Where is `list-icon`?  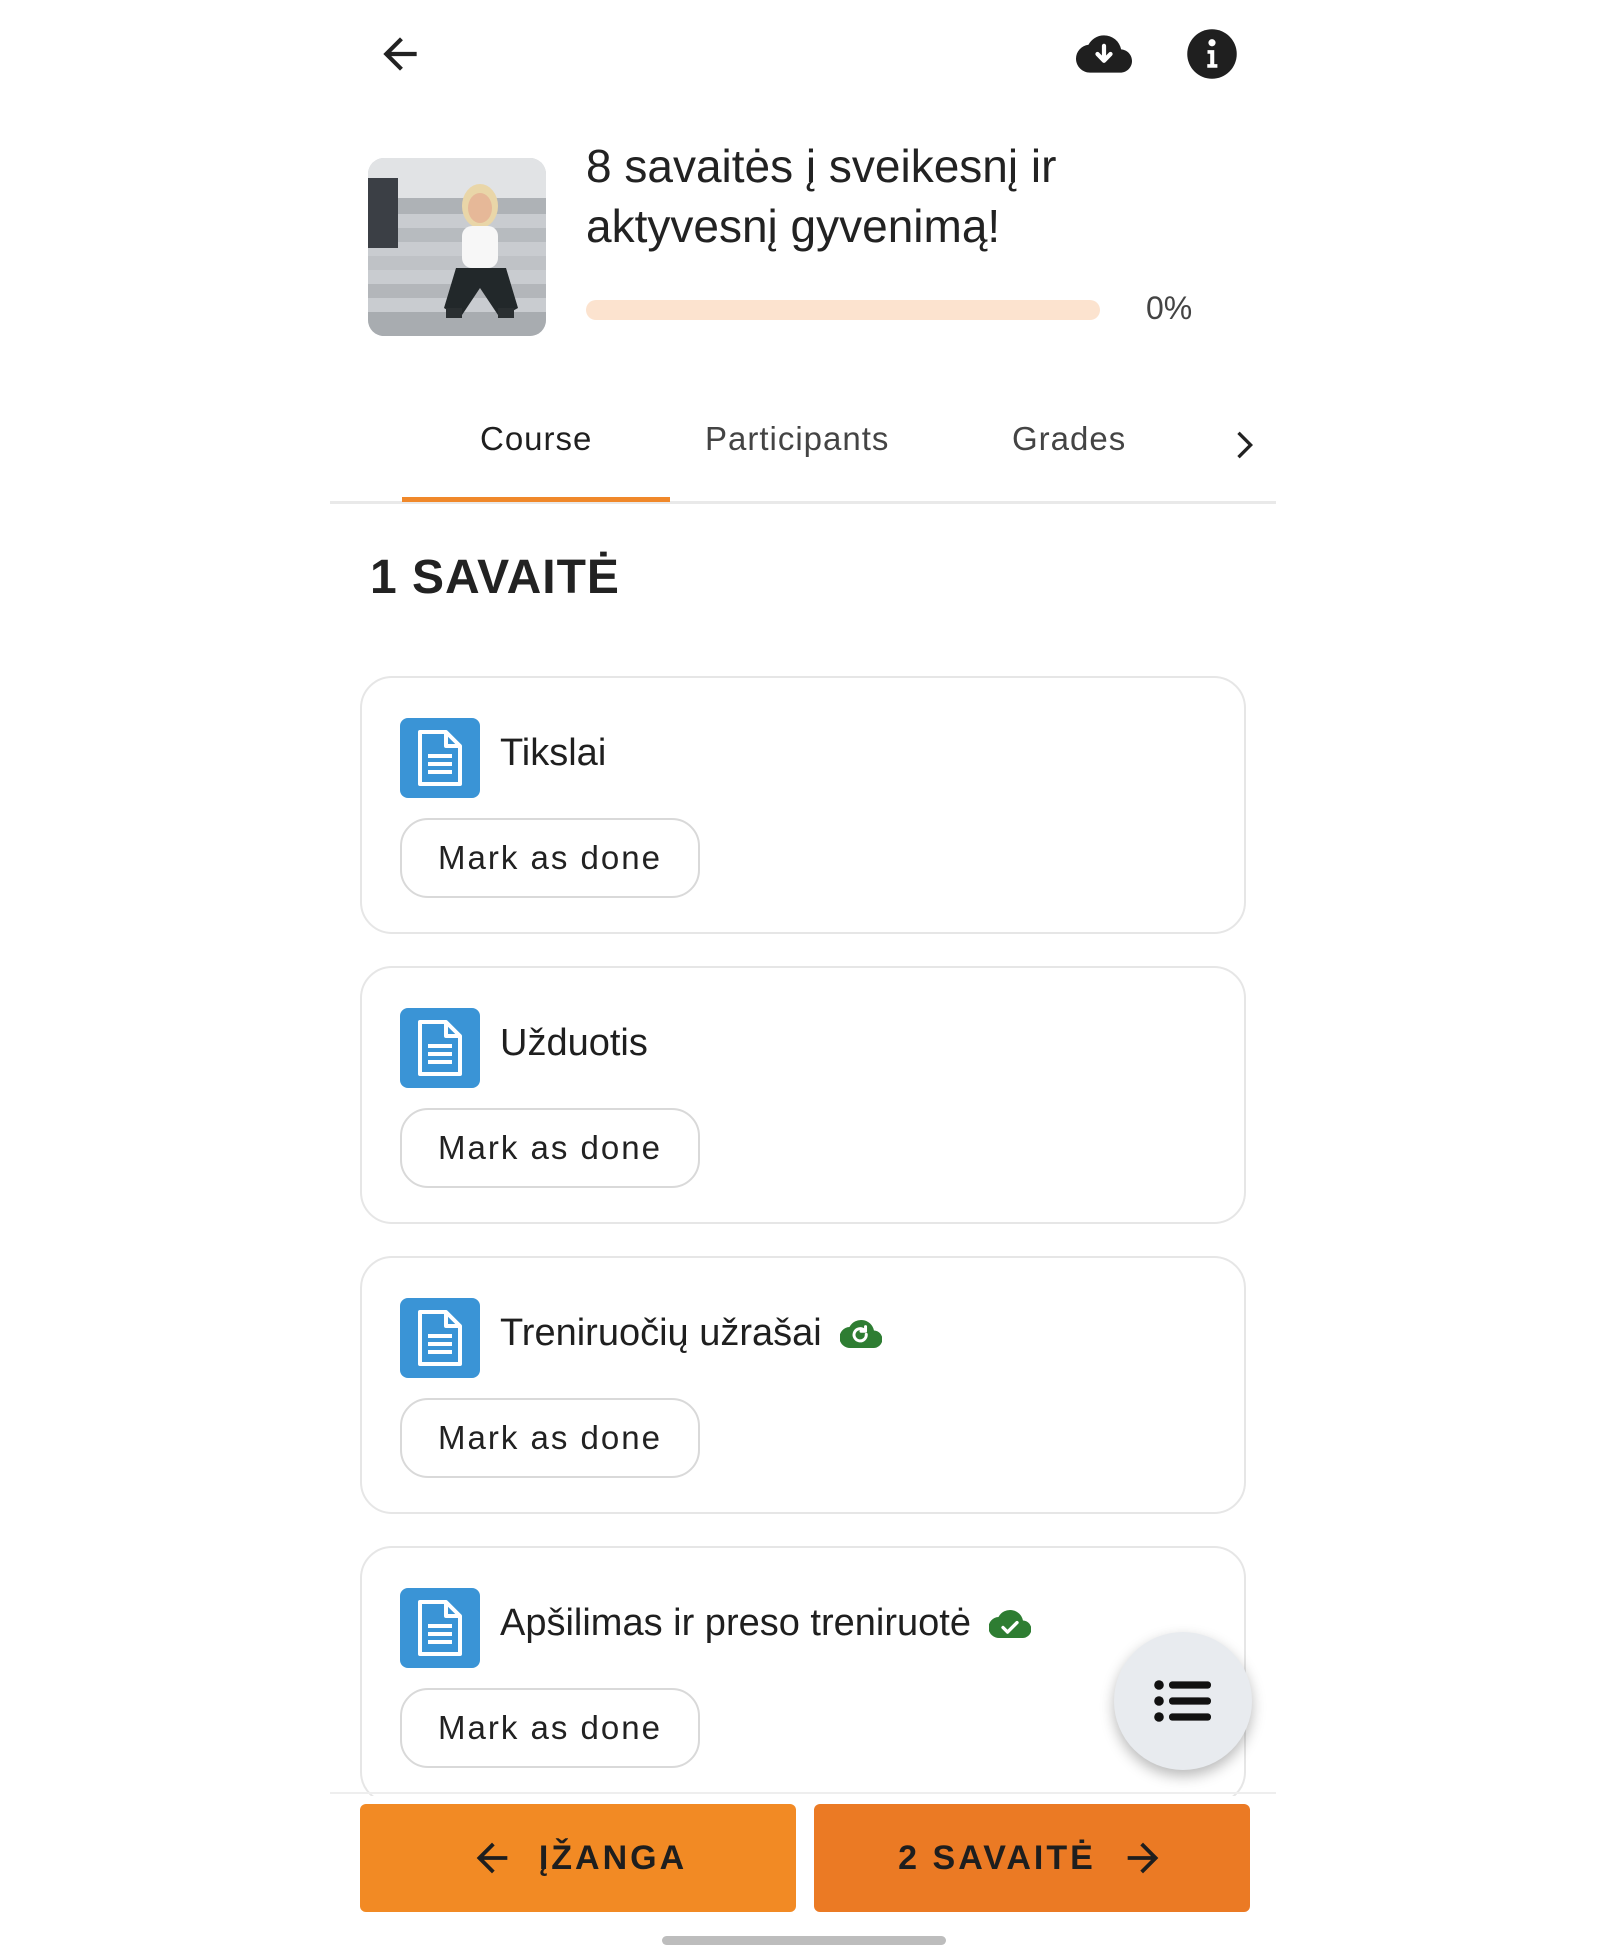
list-icon is located at coordinates (1182, 1701).